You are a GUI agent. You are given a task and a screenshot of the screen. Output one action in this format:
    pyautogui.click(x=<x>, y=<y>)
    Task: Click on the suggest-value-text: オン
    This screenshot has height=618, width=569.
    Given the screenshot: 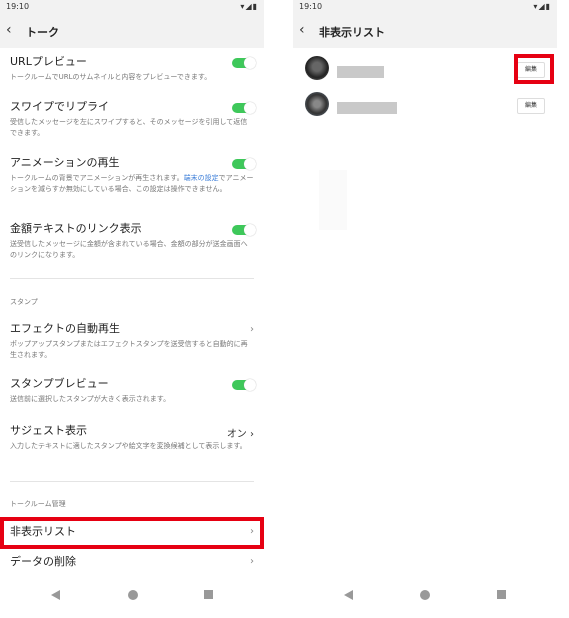 What is the action you would take?
    pyautogui.click(x=236, y=434)
    